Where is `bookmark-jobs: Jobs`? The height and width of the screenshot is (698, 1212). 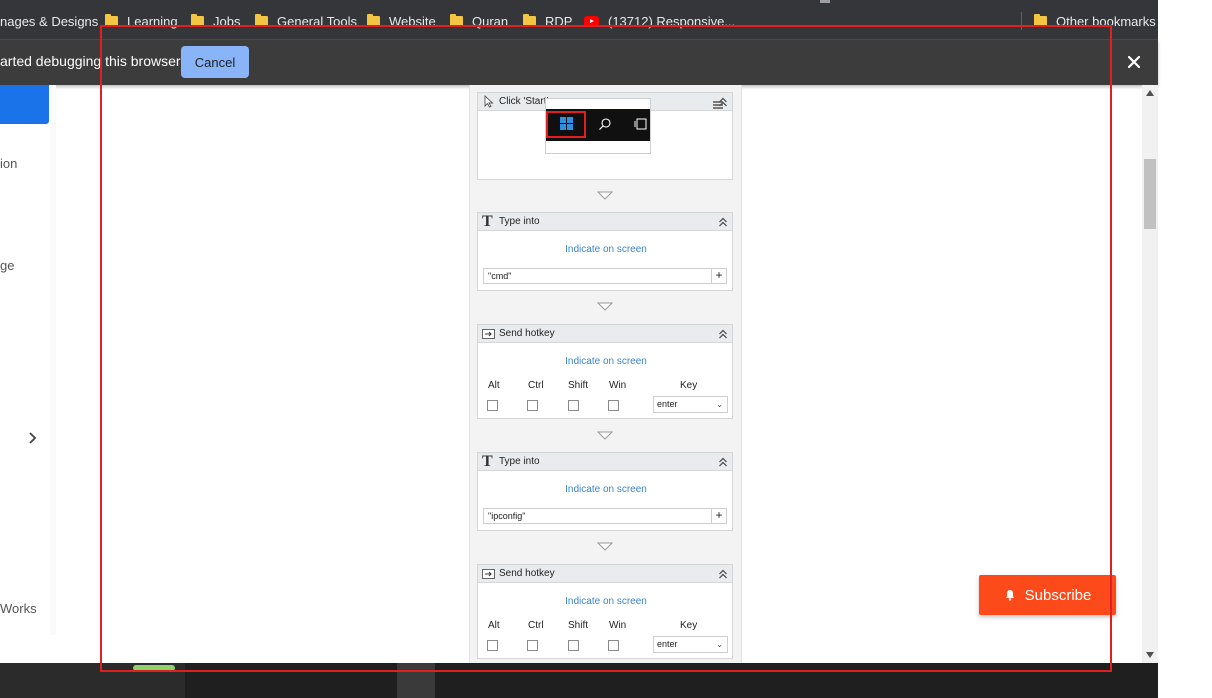 bookmark-jobs: Jobs is located at coordinates (215, 21).